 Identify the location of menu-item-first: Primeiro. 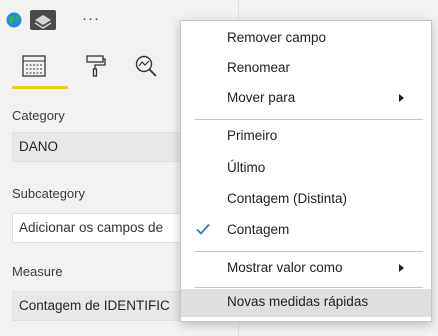
(306, 137).